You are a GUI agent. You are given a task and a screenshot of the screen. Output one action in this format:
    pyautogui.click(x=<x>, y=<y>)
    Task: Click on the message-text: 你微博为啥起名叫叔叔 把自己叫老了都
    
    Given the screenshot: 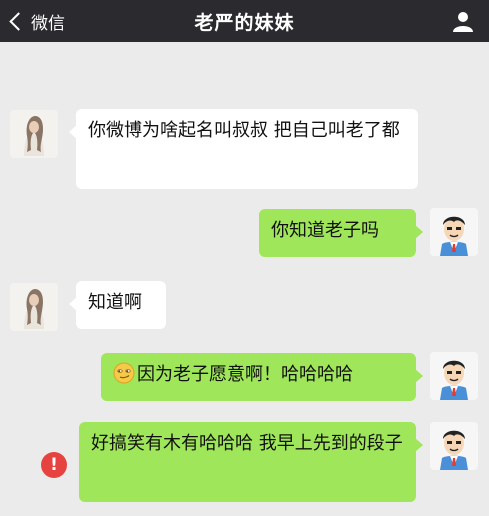 What is the action you would take?
    pyautogui.click(x=244, y=130)
    